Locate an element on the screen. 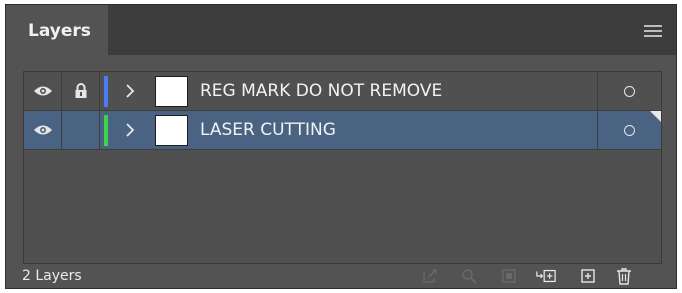 The height and width of the screenshot is (293, 682). export-icon is located at coordinates (430, 276).